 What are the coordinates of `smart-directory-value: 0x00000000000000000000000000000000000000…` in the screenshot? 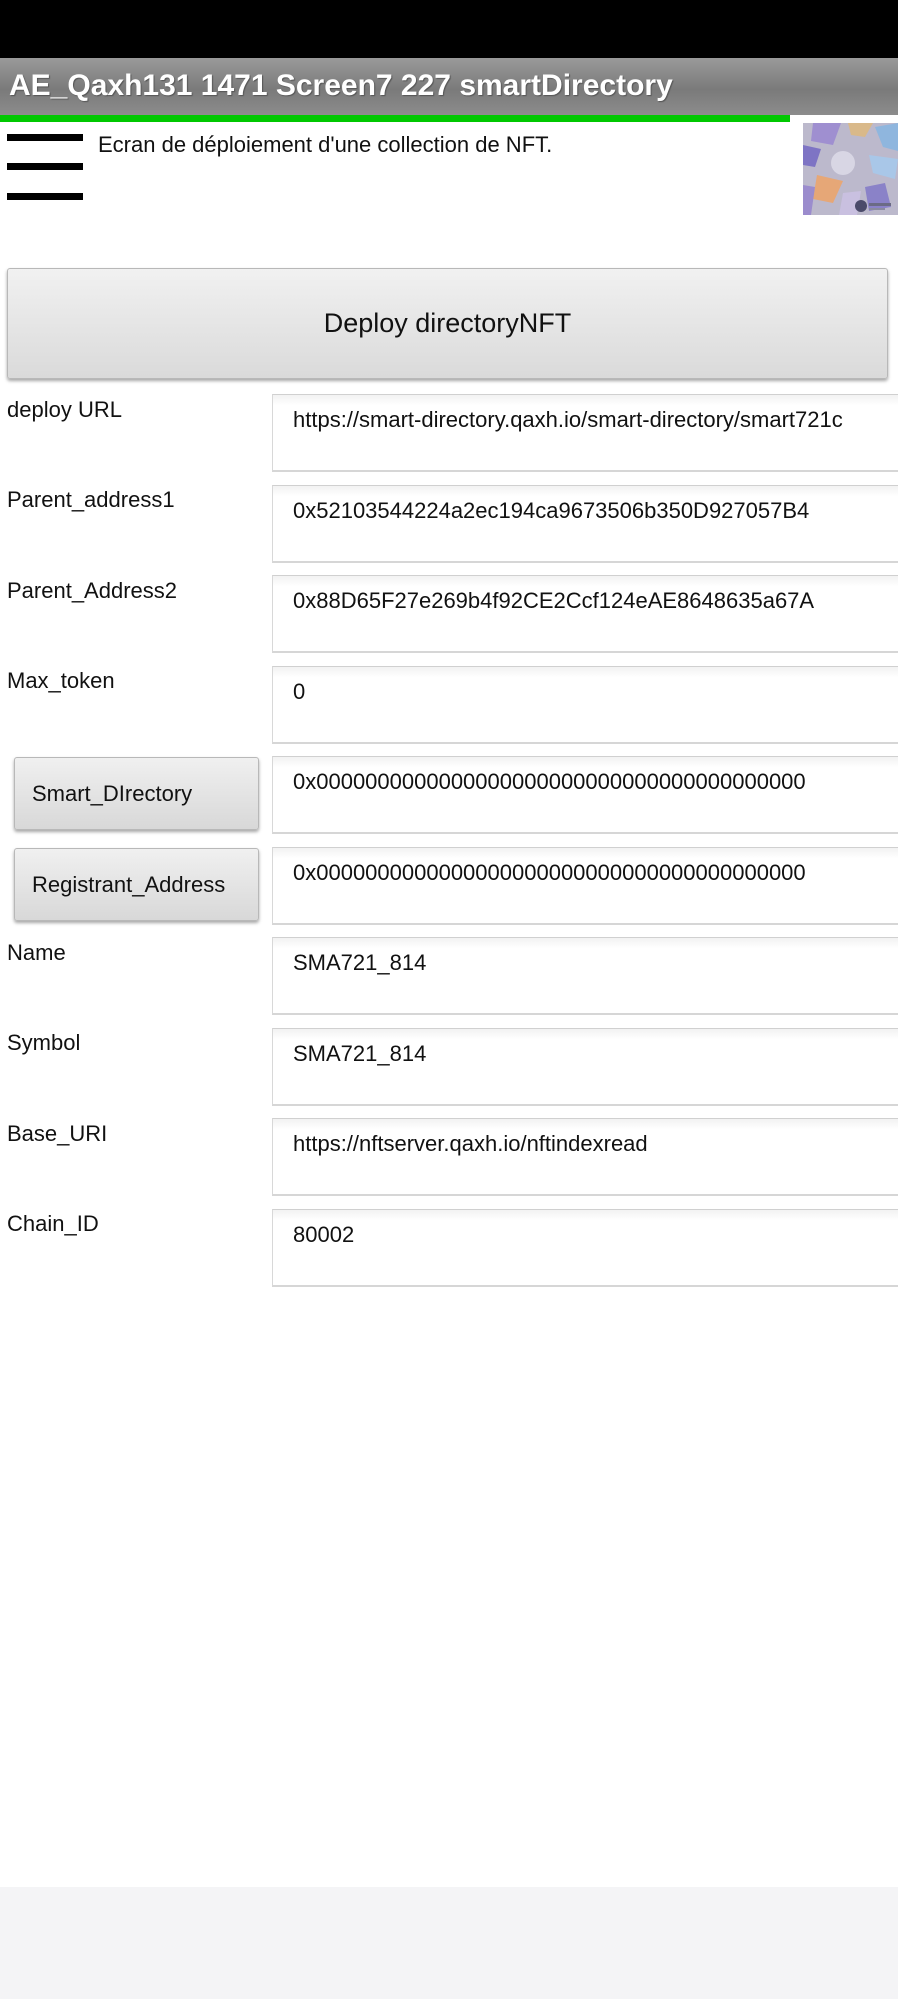 It's located at (549, 781).